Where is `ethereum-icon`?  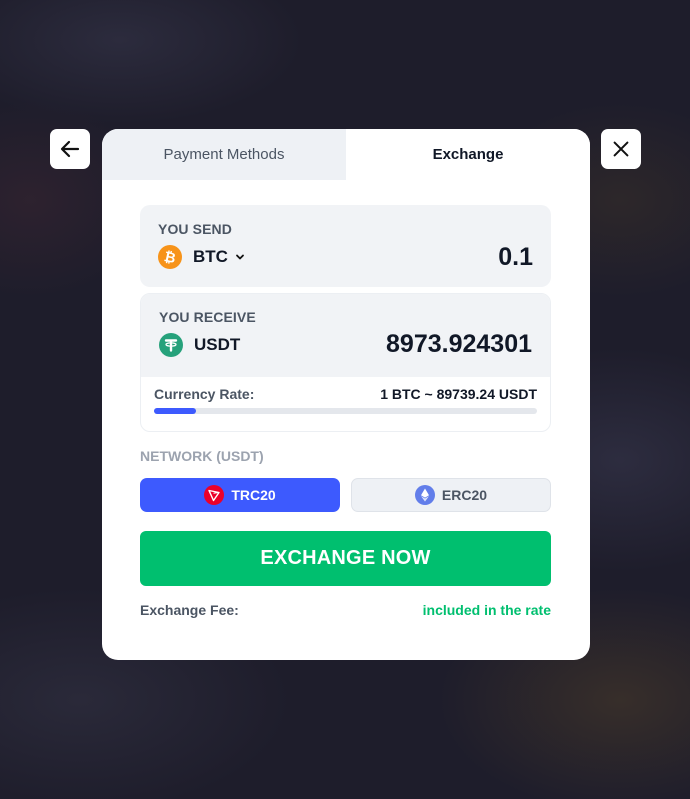
ethereum-icon is located at coordinates (424, 495).